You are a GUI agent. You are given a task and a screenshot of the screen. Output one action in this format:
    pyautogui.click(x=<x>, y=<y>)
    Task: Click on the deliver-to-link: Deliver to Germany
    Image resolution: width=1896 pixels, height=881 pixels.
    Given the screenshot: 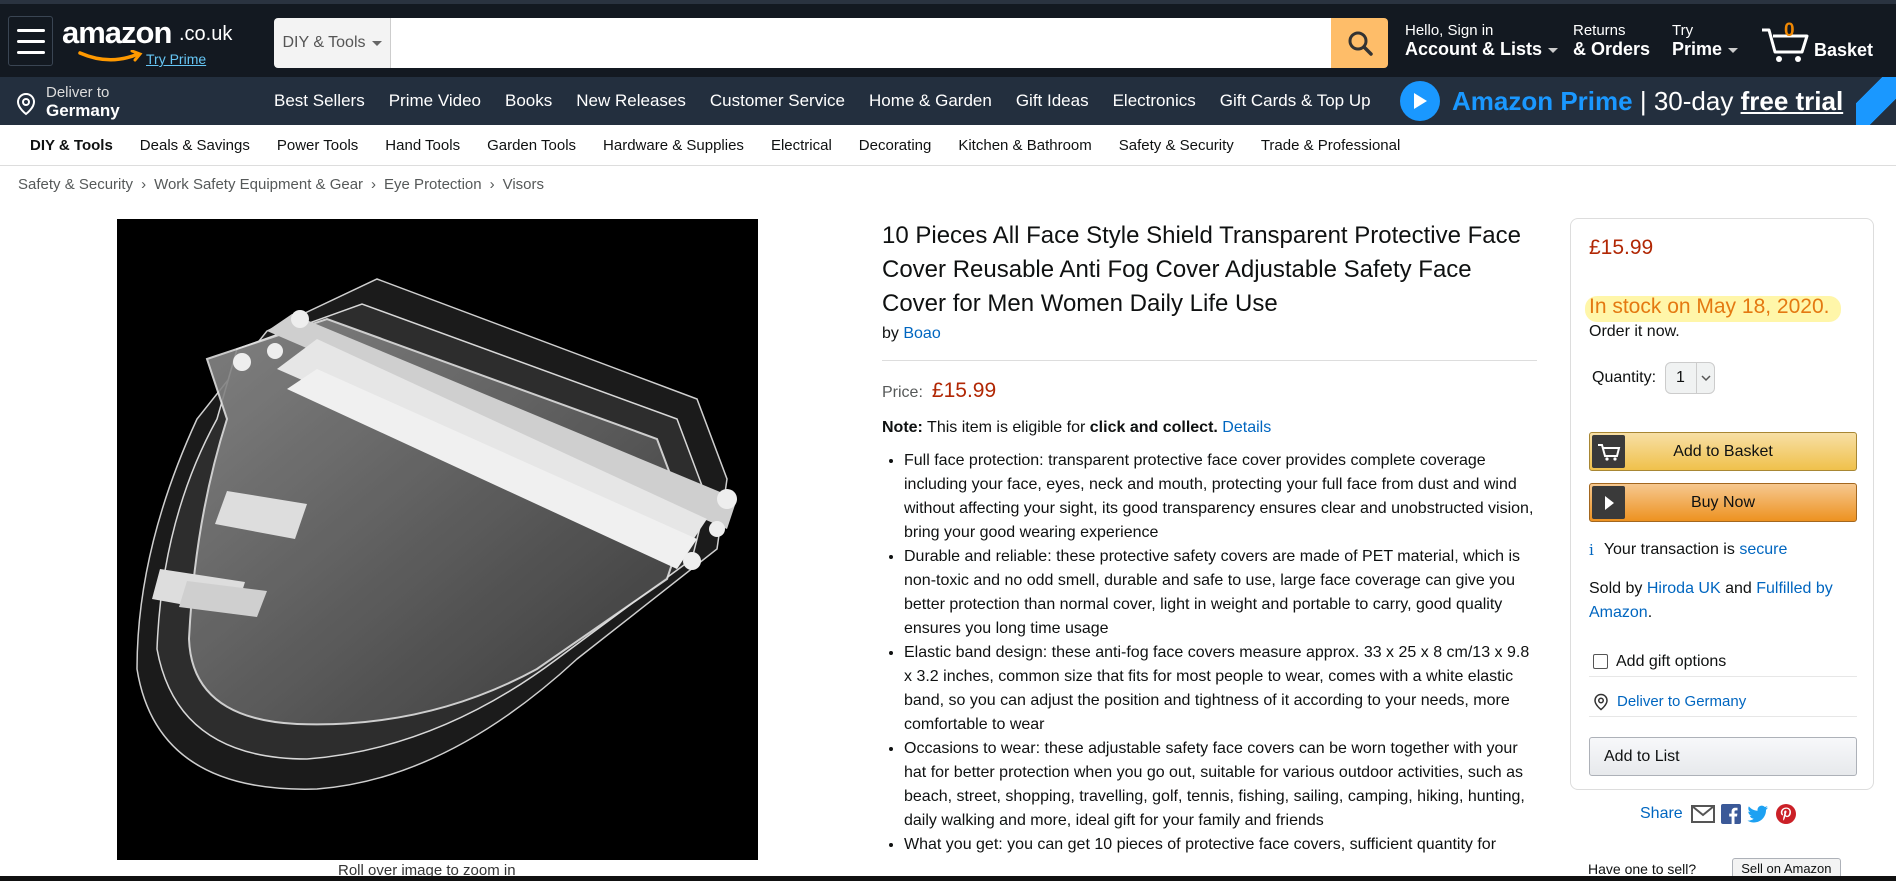 What is the action you would take?
    pyautogui.click(x=1681, y=701)
    